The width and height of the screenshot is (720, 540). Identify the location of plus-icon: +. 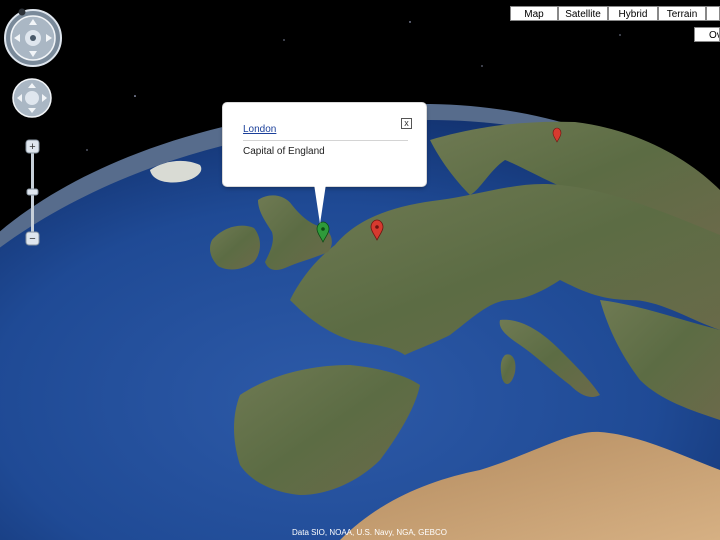
(32, 147).